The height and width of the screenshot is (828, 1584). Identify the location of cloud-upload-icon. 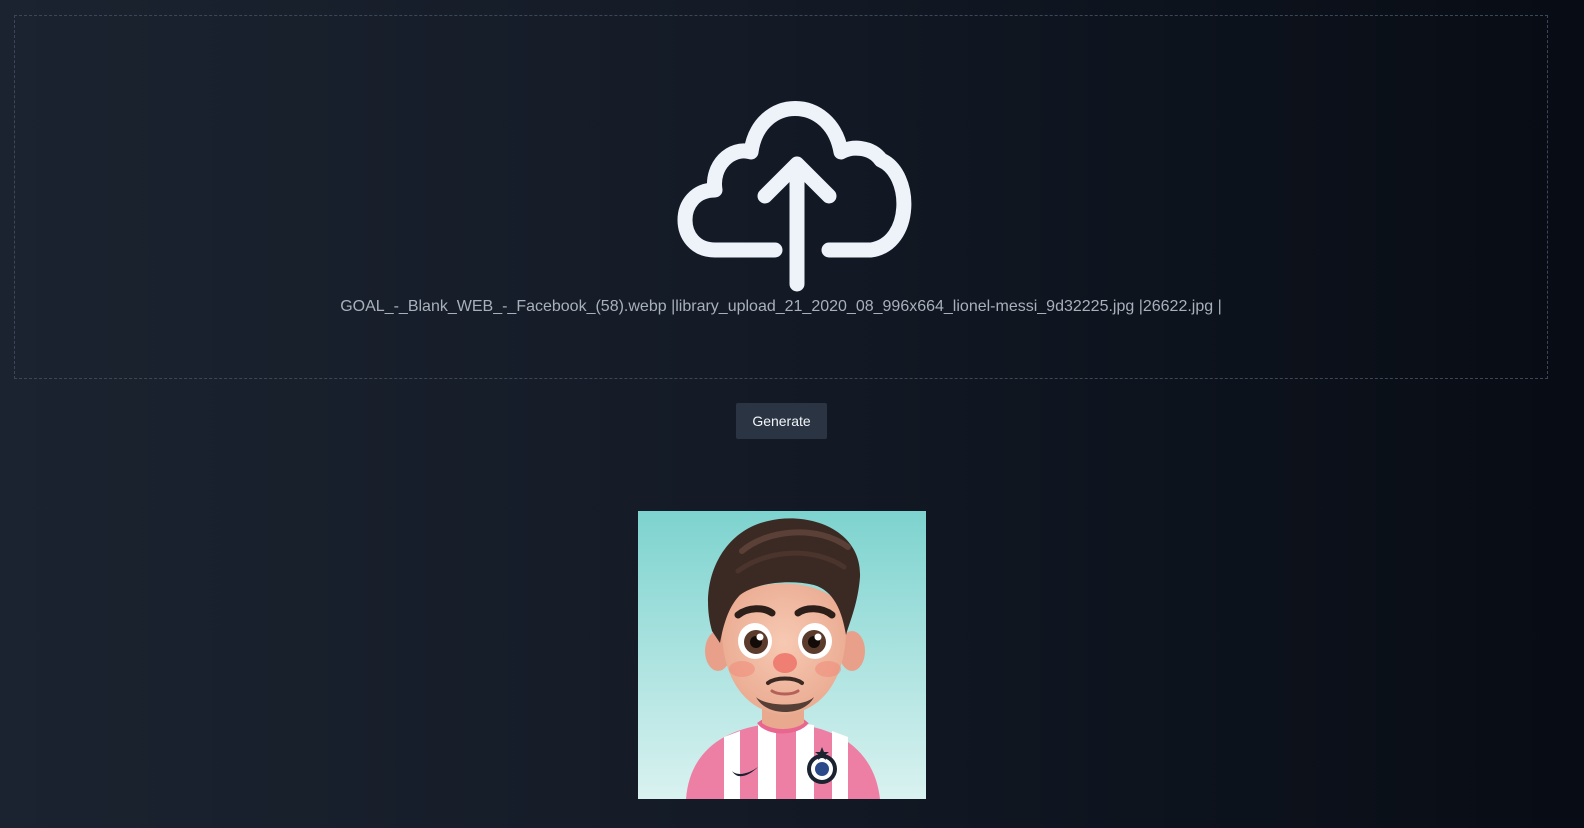
(794, 196).